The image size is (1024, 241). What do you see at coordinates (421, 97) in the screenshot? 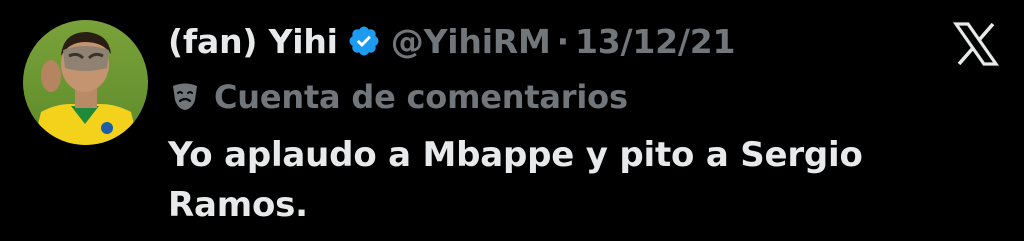
I see `community-label: Cuenta de comentarios` at bounding box center [421, 97].